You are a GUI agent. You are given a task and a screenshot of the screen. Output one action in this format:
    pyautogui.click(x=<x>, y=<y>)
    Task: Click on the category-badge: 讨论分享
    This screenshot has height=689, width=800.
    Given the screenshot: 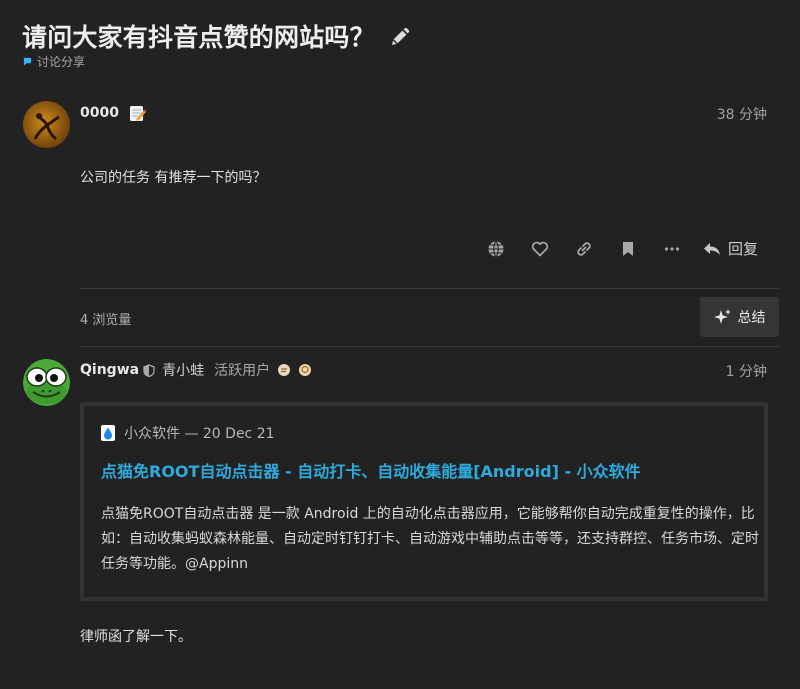 What is the action you would take?
    pyautogui.click(x=54, y=61)
    